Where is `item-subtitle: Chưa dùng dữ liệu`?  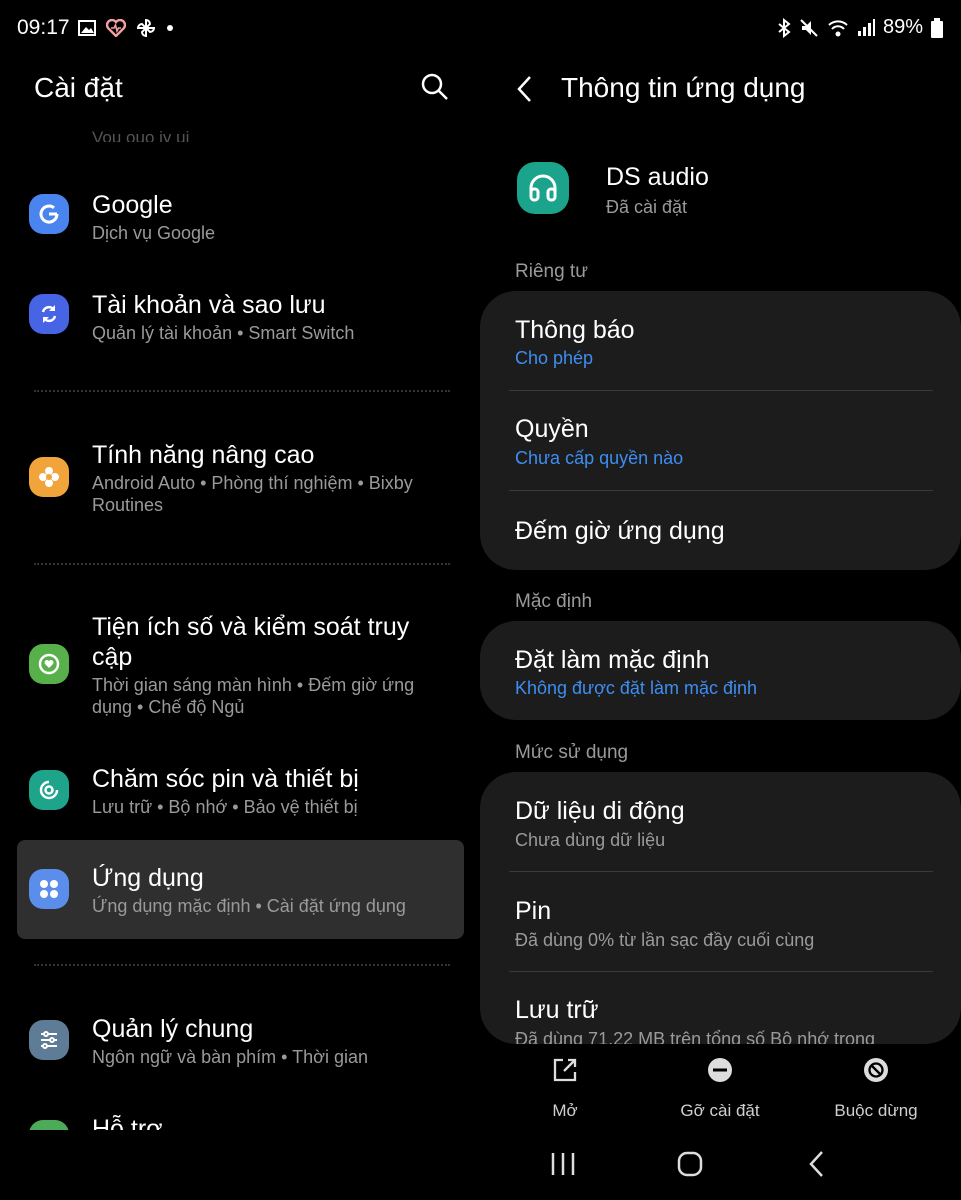
item-subtitle: Chưa dùng dữ liệu is located at coordinates (590, 840).